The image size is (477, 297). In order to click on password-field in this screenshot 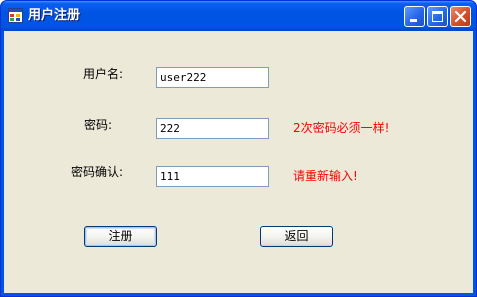, I will do `click(212, 128)`.